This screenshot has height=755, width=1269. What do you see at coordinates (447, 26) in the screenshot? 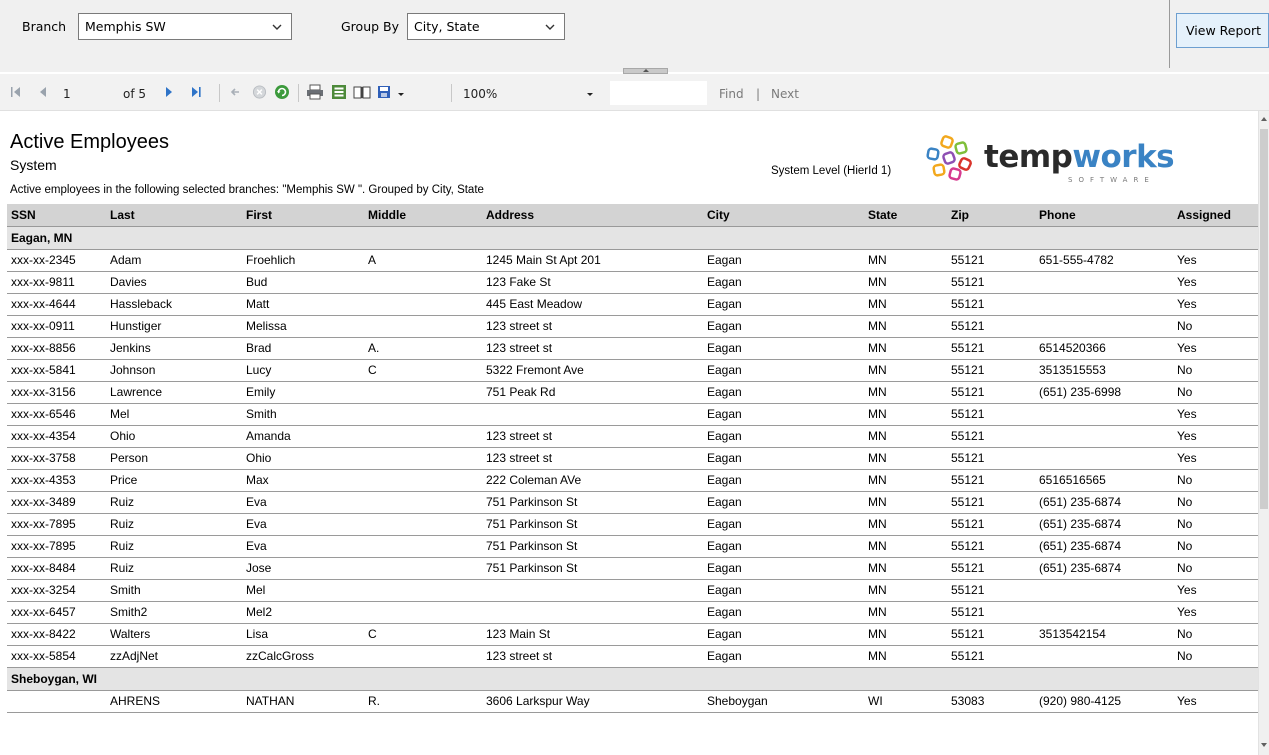
I see `groupby-select-value: City, State` at bounding box center [447, 26].